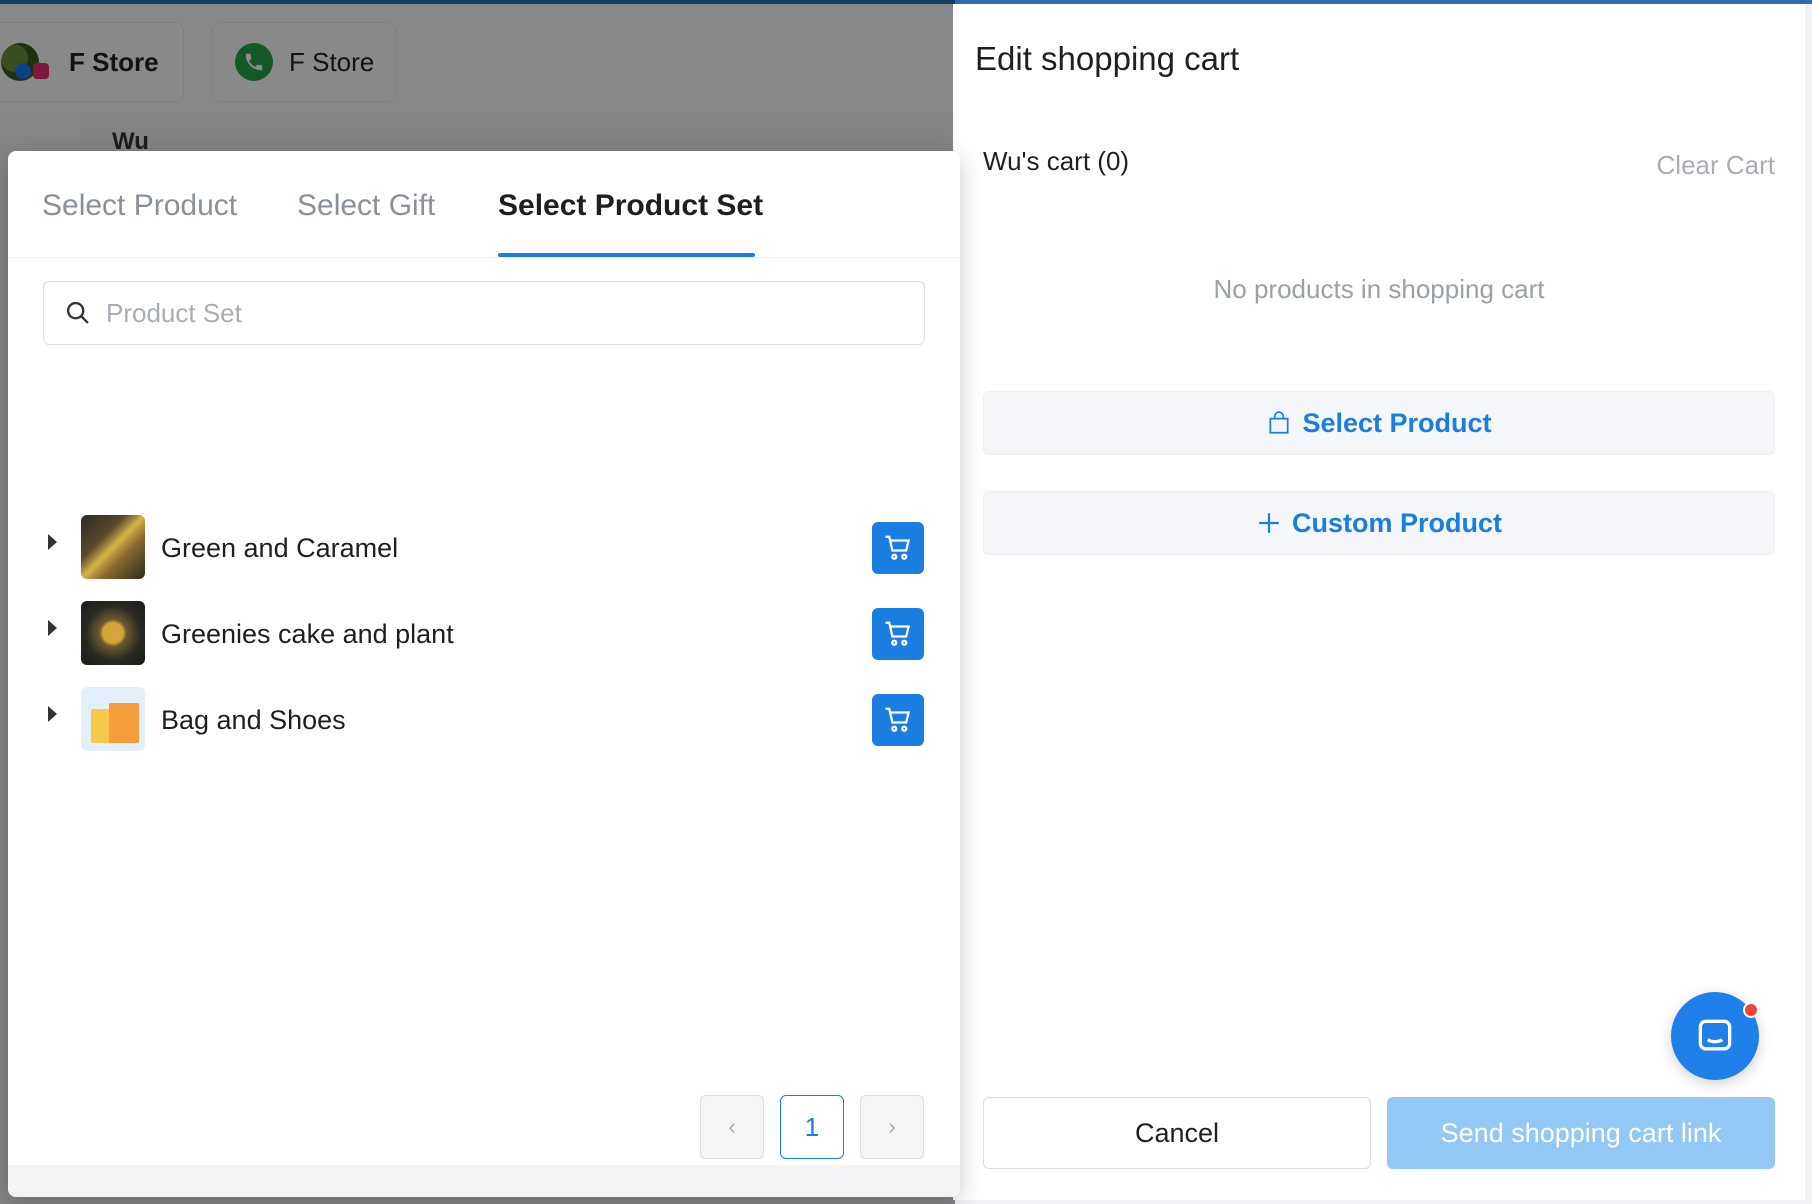  I want to click on clear-cart-button: Clear Cart, so click(1716, 165).